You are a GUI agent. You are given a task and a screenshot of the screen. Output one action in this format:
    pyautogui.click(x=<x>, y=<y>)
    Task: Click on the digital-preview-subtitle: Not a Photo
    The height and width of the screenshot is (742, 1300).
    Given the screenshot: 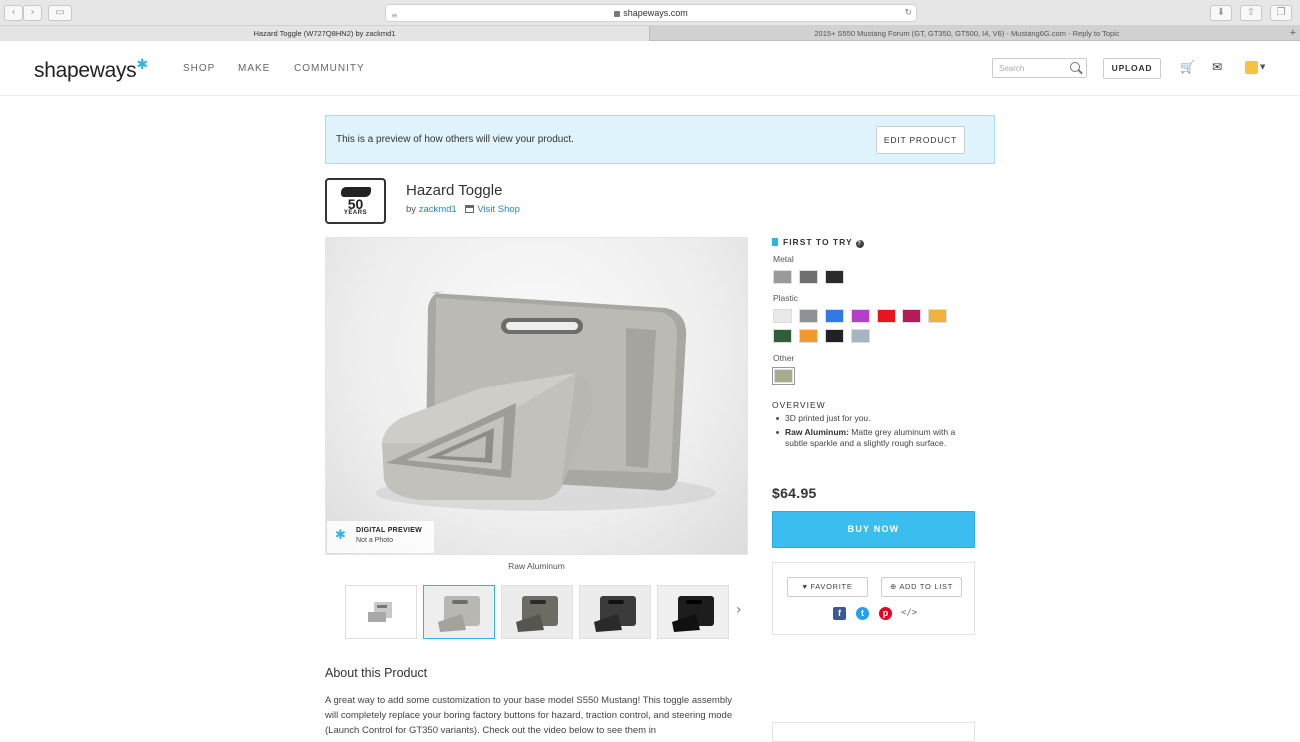 What is the action you would take?
    pyautogui.click(x=374, y=540)
    